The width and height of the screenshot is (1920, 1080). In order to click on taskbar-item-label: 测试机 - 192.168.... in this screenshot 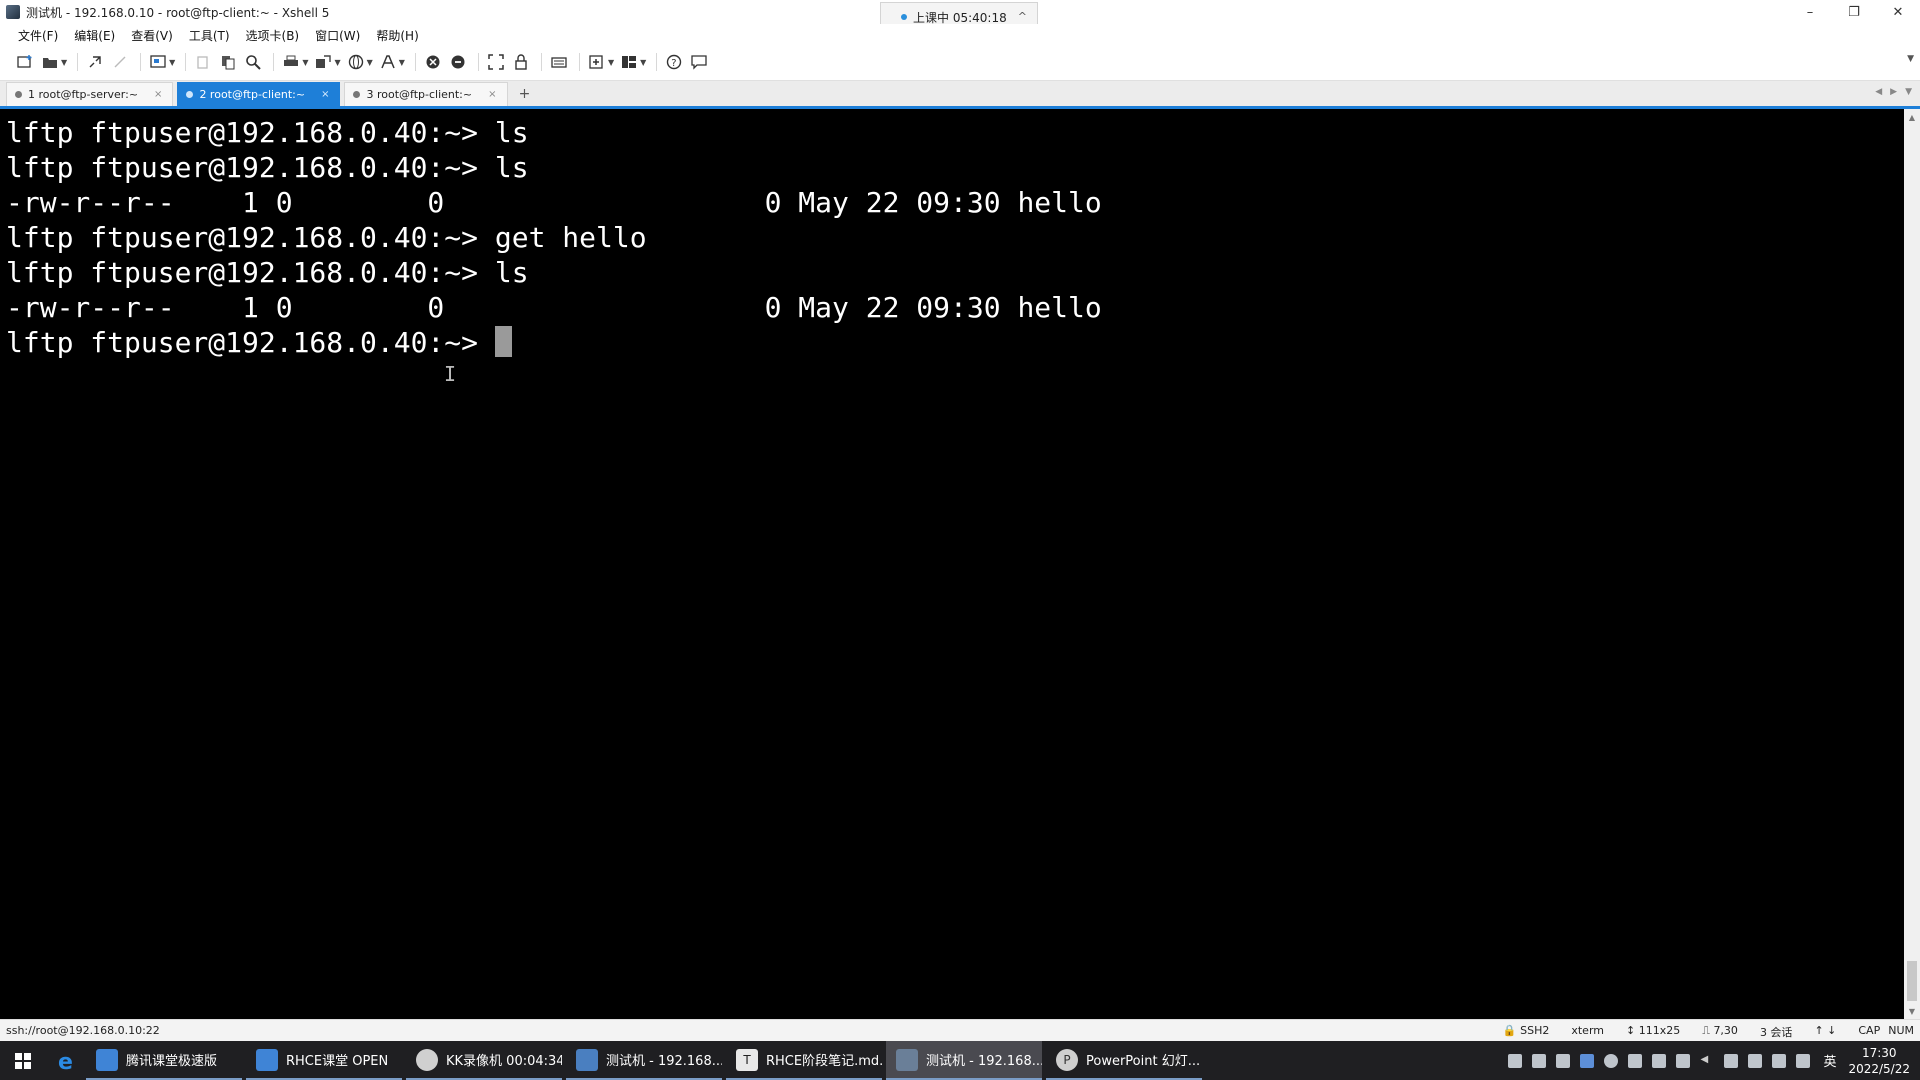, I will do `click(664, 1061)`.